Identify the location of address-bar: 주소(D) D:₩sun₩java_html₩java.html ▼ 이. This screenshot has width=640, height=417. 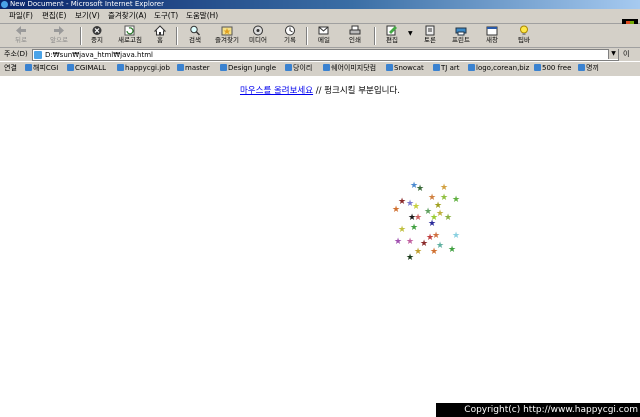
(320, 54).